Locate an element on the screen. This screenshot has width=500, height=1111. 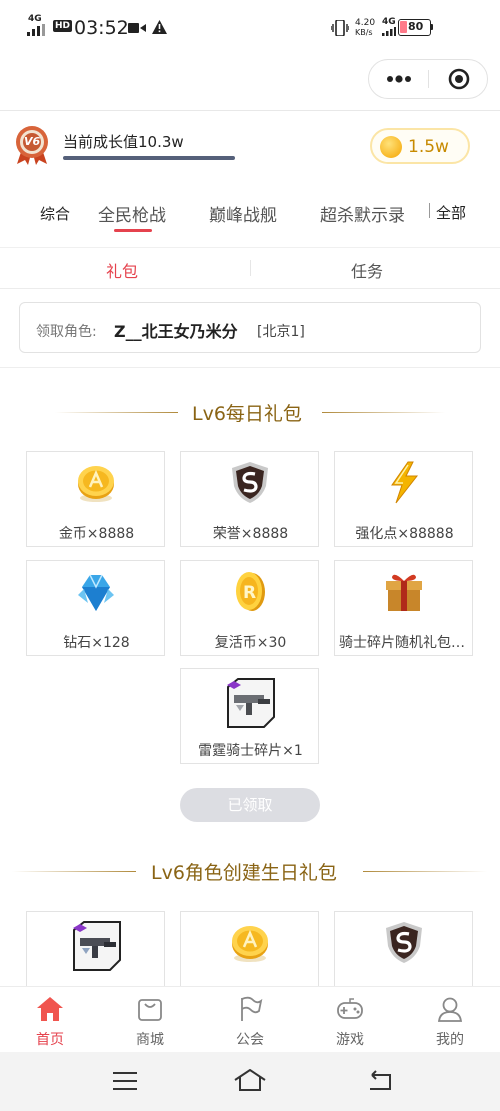
system-navigation-bar is located at coordinates (250, 1081).